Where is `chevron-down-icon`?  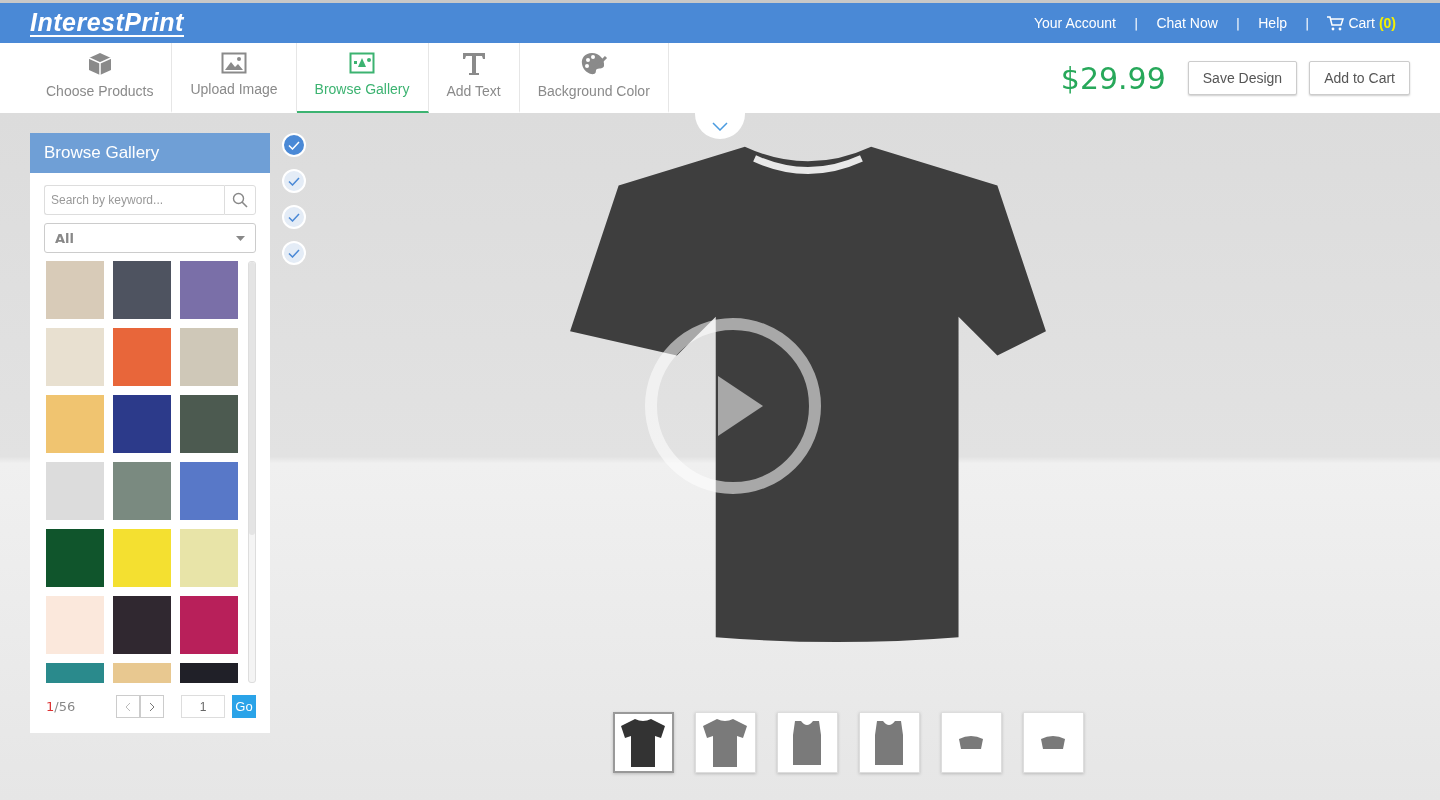 chevron-down-icon is located at coordinates (720, 126).